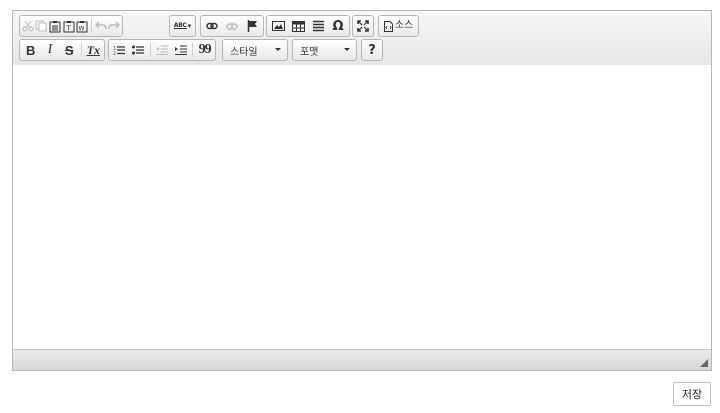 This screenshot has height=413, width=720. What do you see at coordinates (49, 50) in the screenshot?
I see `italic-button: I` at bounding box center [49, 50].